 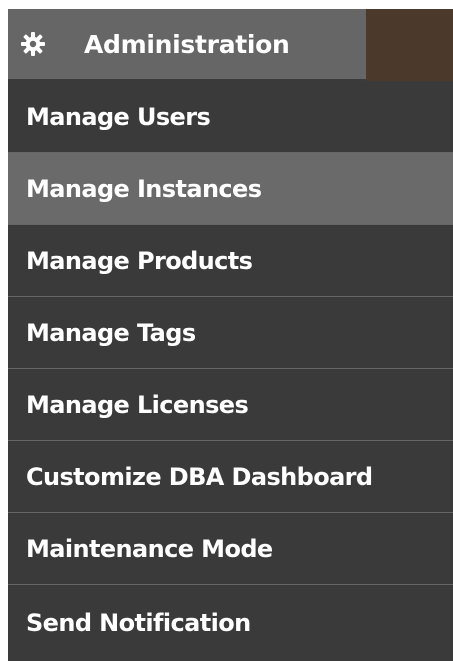 What do you see at coordinates (118, 116) in the screenshot?
I see `menu-item-label: Manage Users` at bounding box center [118, 116].